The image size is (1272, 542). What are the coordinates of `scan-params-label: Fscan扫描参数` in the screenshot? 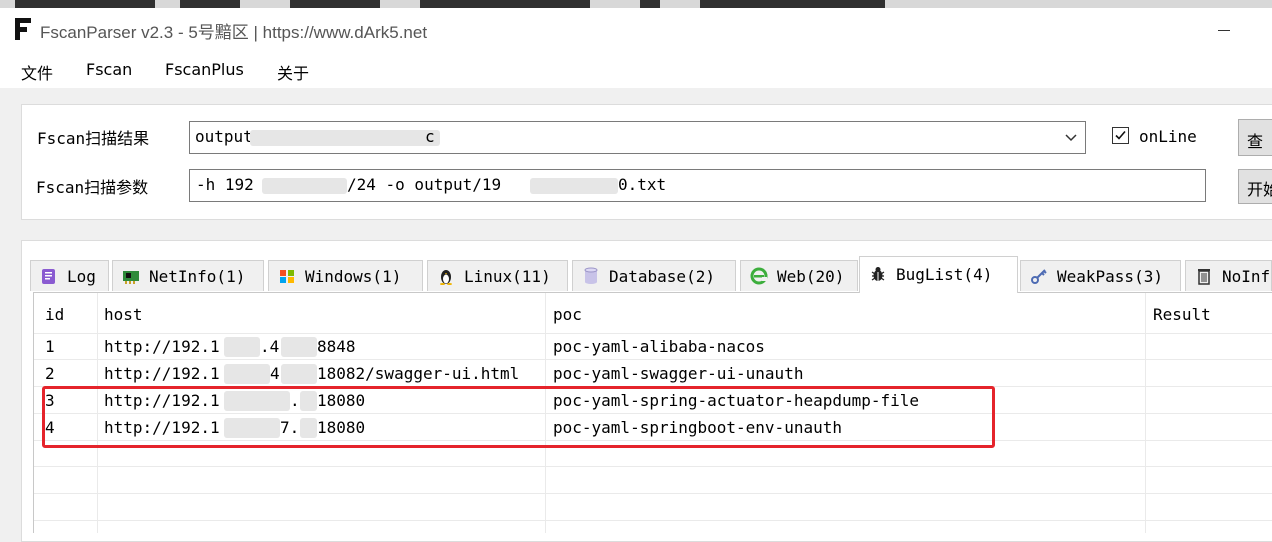 It's located at (92, 187).